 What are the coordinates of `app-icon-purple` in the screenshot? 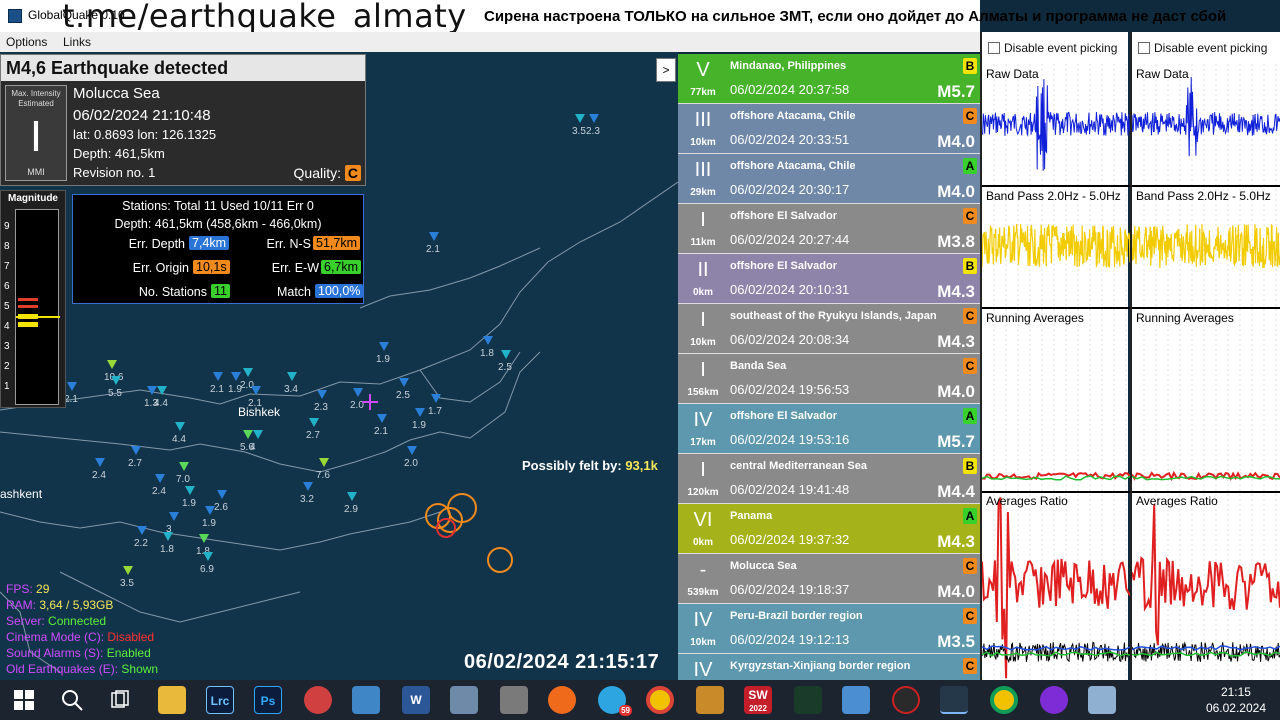 It's located at (1054, 700).